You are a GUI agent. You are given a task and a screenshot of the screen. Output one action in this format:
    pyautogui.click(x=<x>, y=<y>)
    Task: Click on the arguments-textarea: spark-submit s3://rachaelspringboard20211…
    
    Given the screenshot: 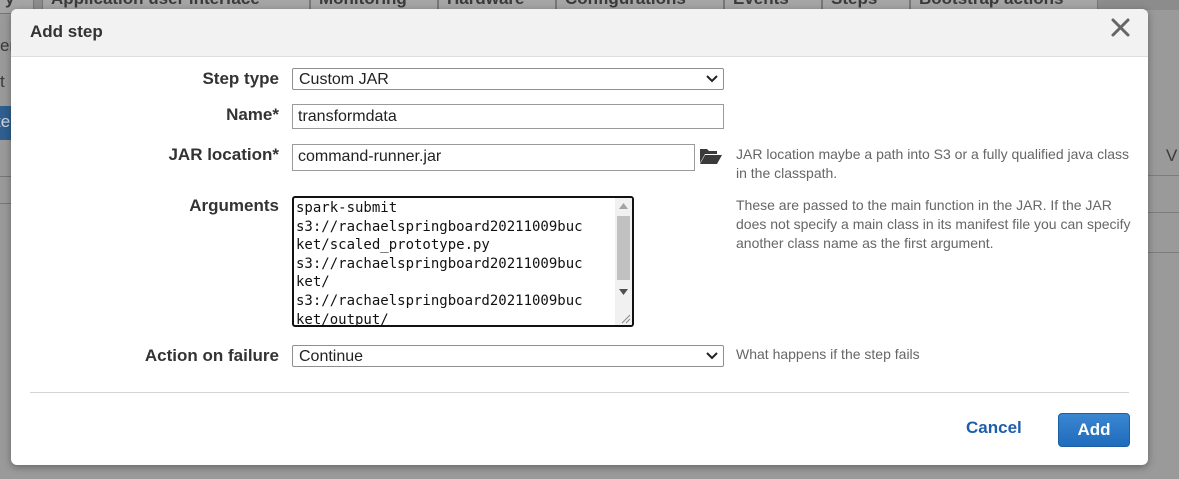 What is the action you would take?
    pyautogui.click(x=463, y=261)
    